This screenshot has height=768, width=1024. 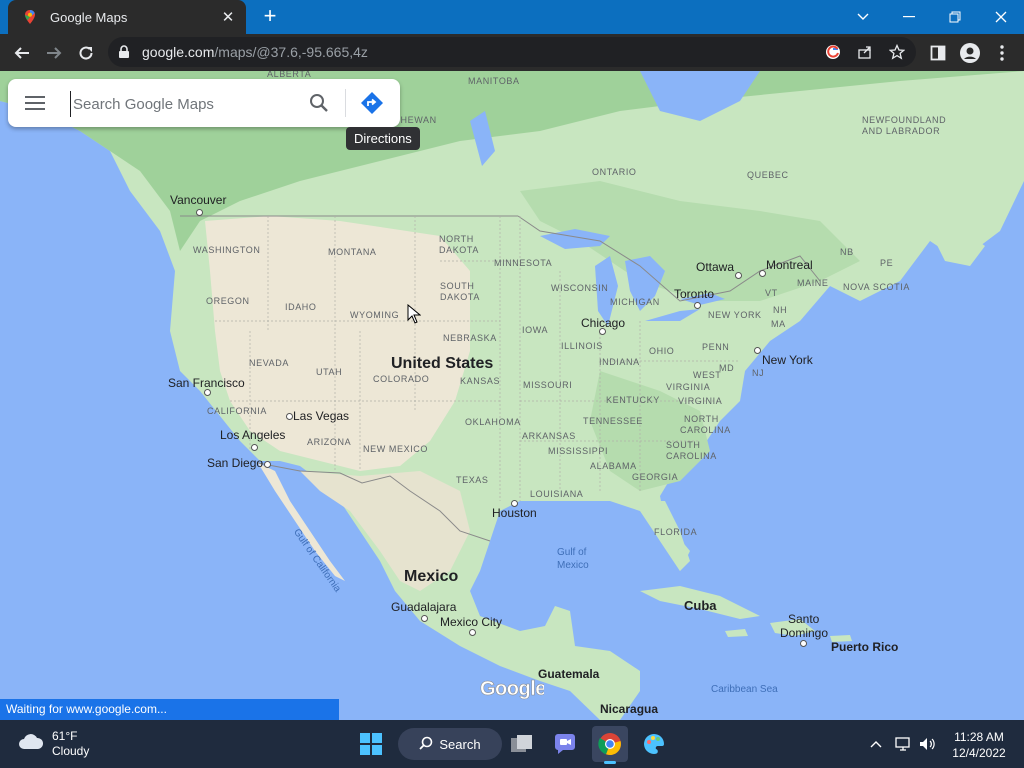 I want to click on teams-chat-icon, so click(x=565, y=744).